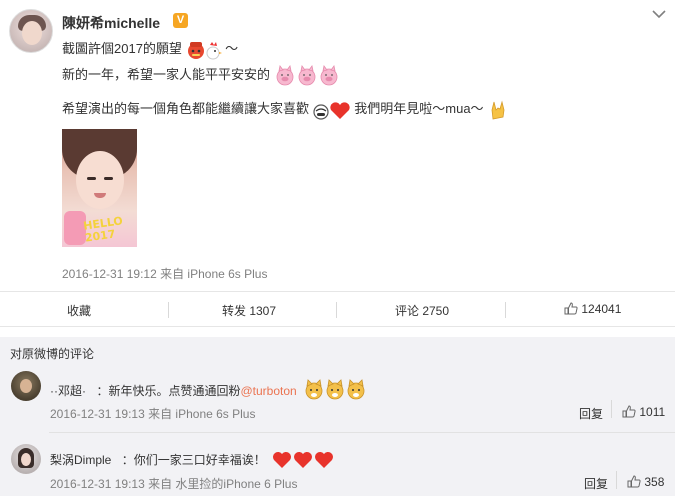  I want to click on comment-item: 梨涡Dimple ：你们一家三口好幸福诶！, so click(193, 460).